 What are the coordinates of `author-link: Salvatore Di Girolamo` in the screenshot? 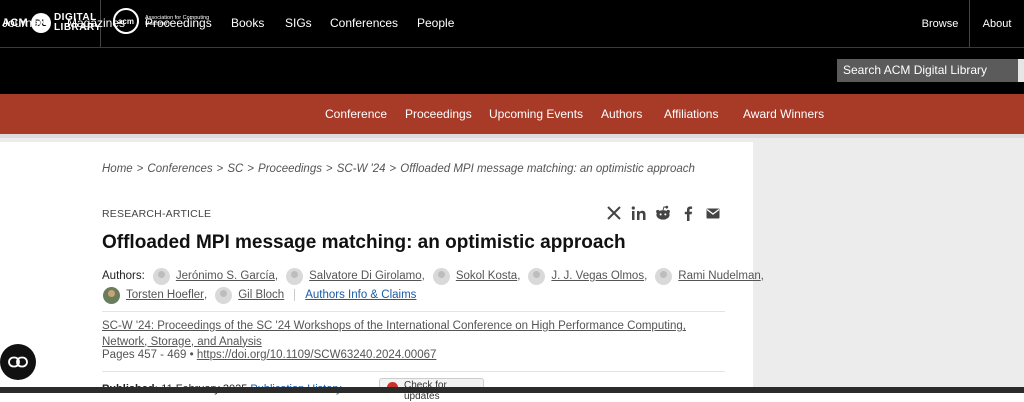 It's located at (365, 276).